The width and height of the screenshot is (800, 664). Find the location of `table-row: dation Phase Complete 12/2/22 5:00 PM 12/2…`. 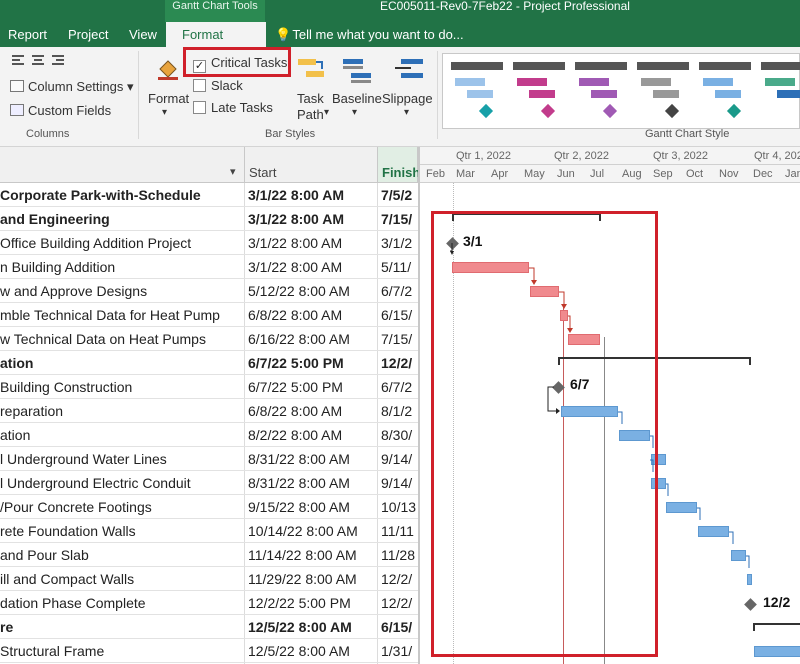

table-row: dation Phase Complete 12/2/22 5:00 PM 12/2… is located at coordinates (209, 603).